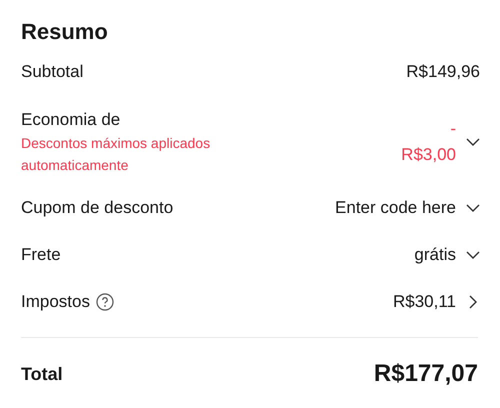 The image size is (500, 408). Describe the element at coordinates (70, 120) in the screenshot. I see `row-label: Economia de` at that location.